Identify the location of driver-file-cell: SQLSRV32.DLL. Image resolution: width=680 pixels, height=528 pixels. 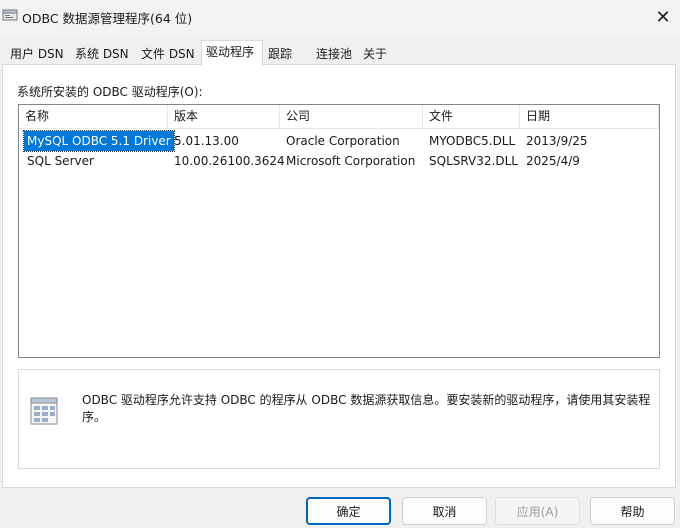
(473, 161).